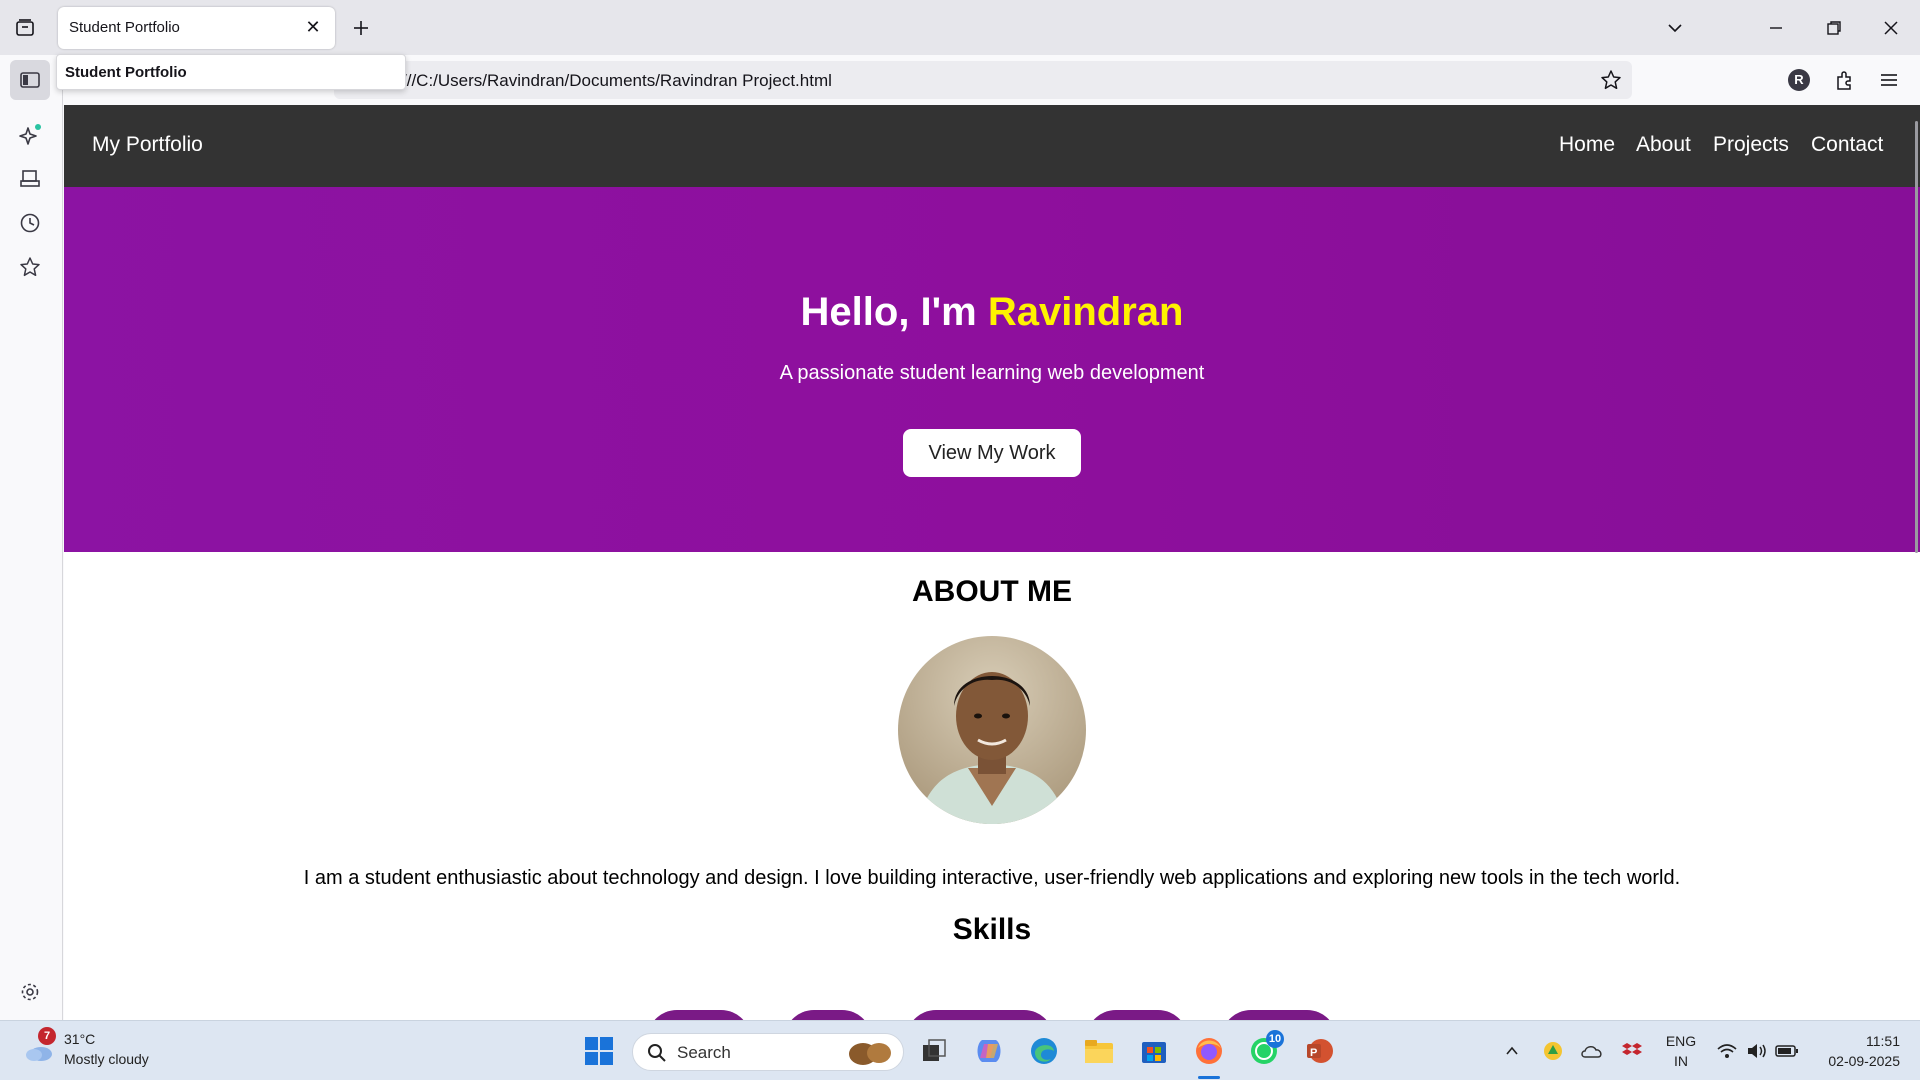  I want to click on restore-window-icon, so click(1834, 28).